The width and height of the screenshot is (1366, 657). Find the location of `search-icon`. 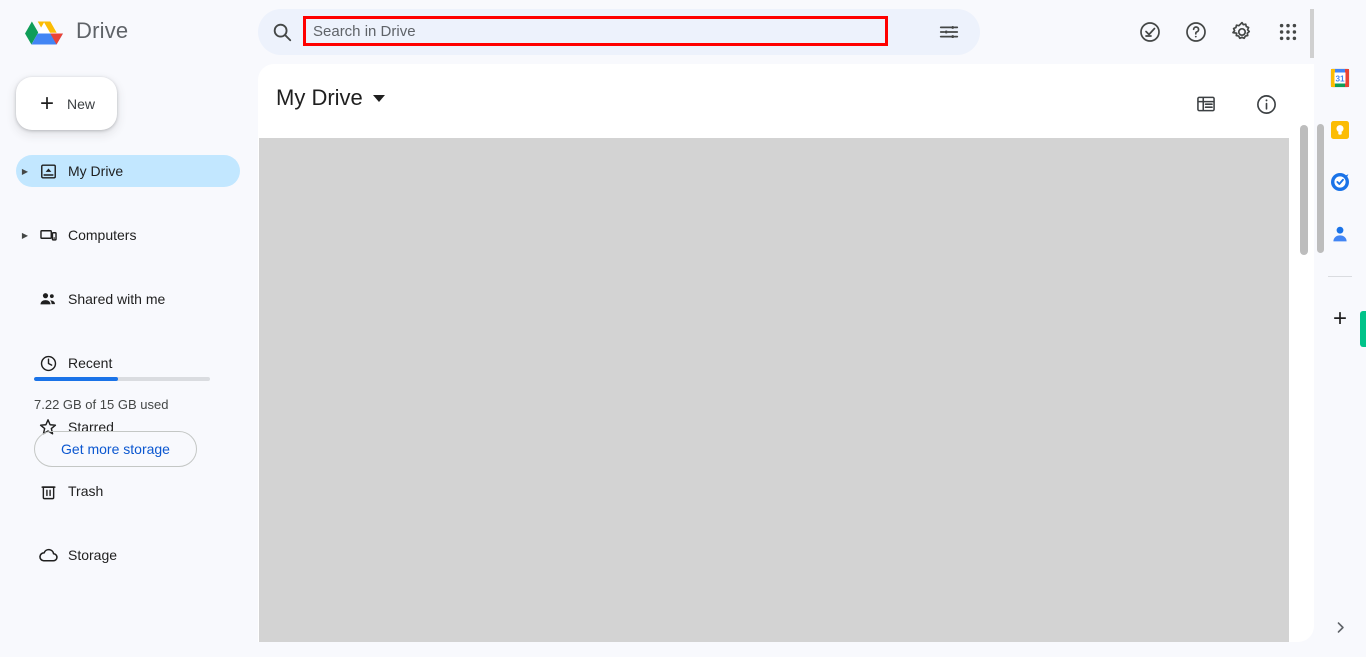

search-icon is located at coordinates (282, 32).